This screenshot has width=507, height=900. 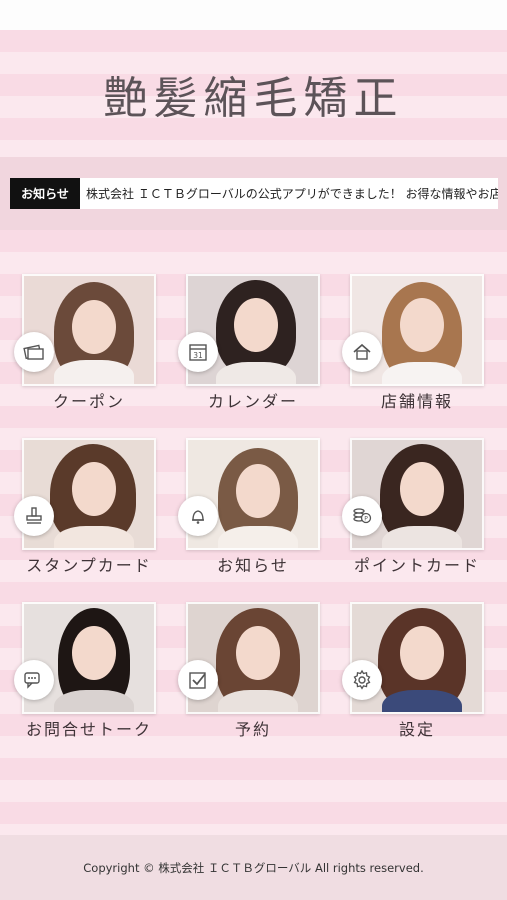 I want to click on checkbox-icon, so click(x=198, y=680).